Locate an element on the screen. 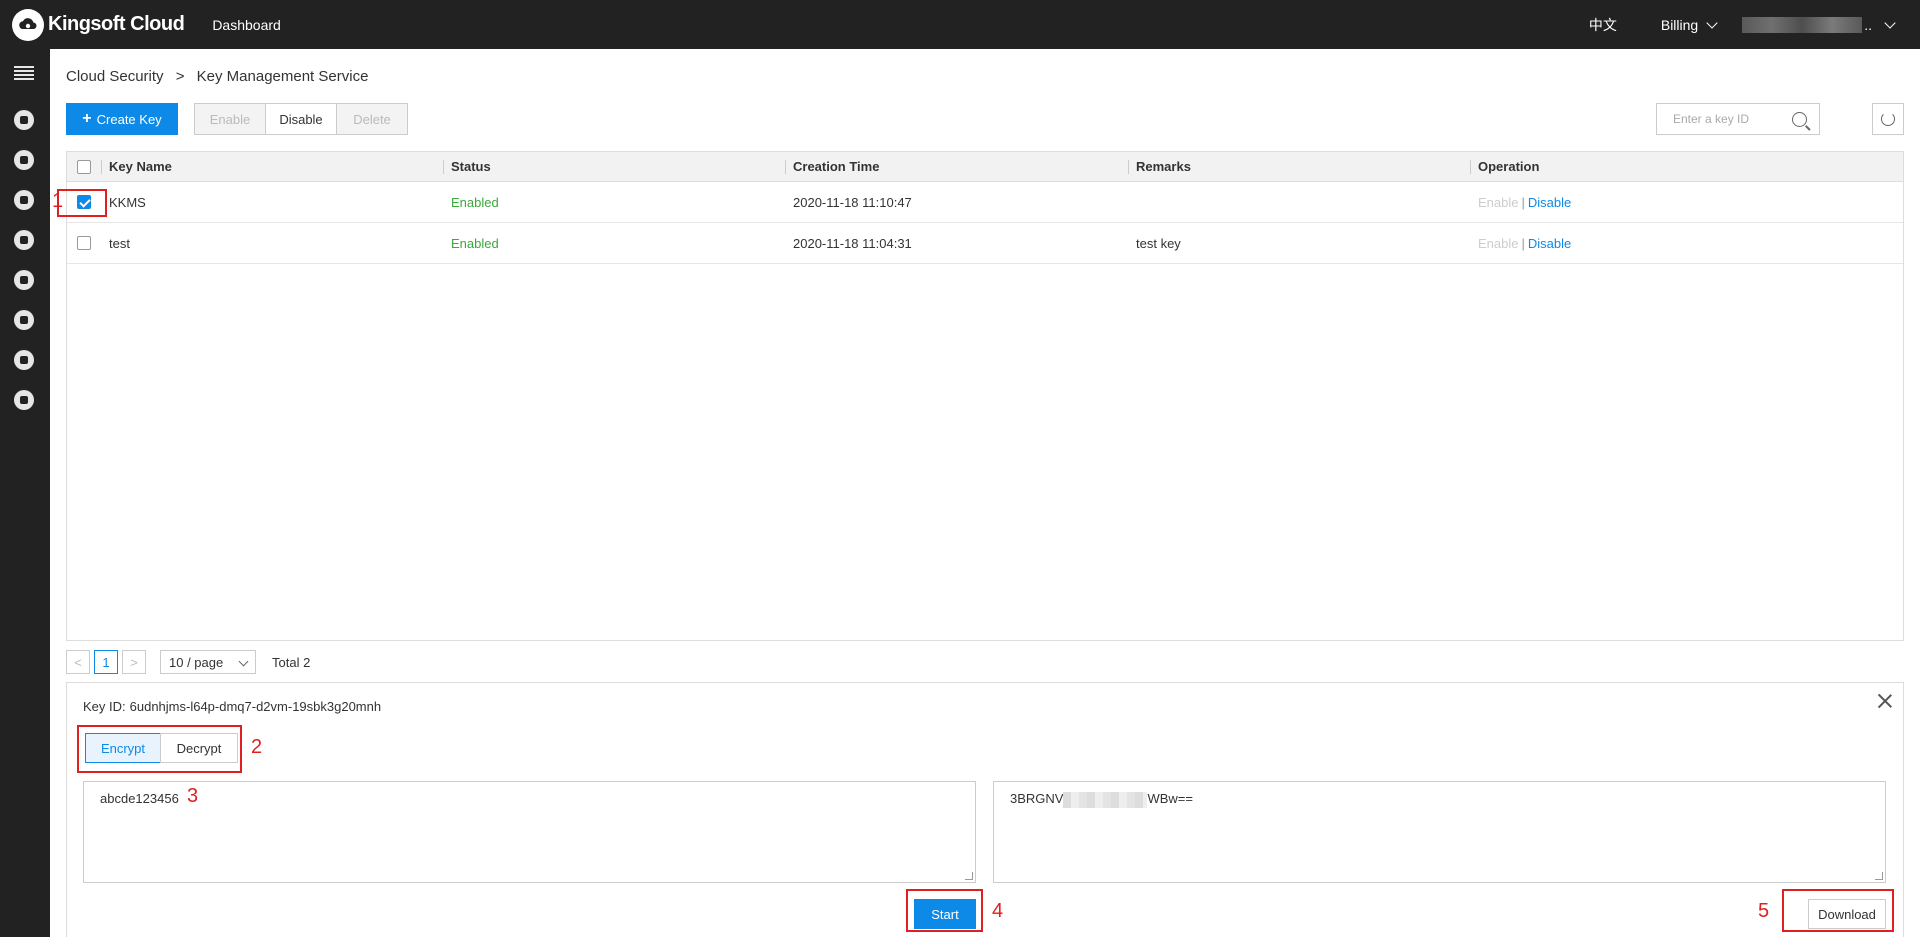  key-action-group: Enable Disable Delete is located at coordinates (301, 119).